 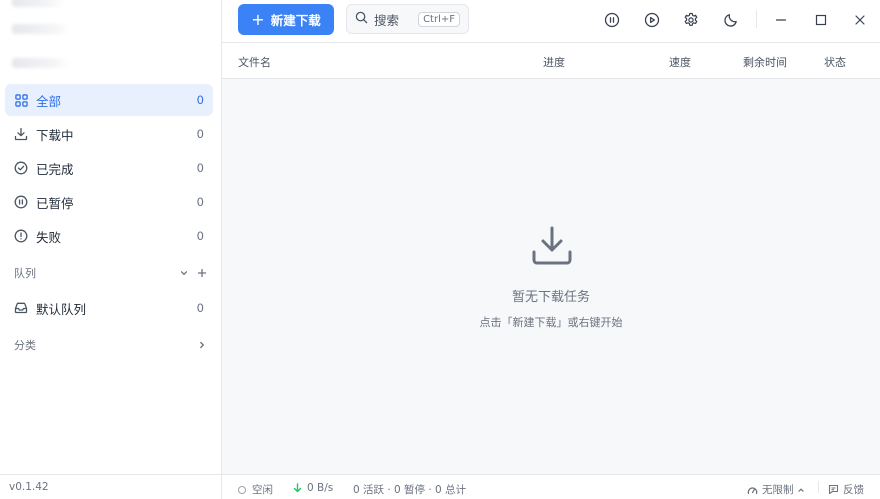 I want to click on column-header-remaining-time: 剩余时间, so click(x=765, y=62).